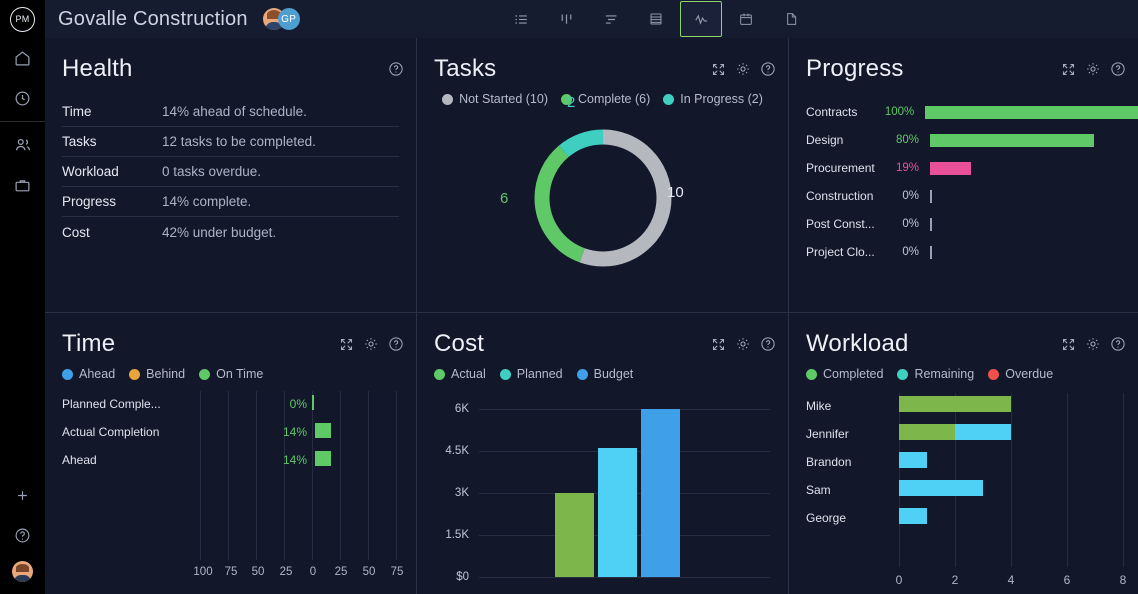 The height and width of the screenshot is (594, 1138). I want to click on progress-label: Design, so click(825, 140).